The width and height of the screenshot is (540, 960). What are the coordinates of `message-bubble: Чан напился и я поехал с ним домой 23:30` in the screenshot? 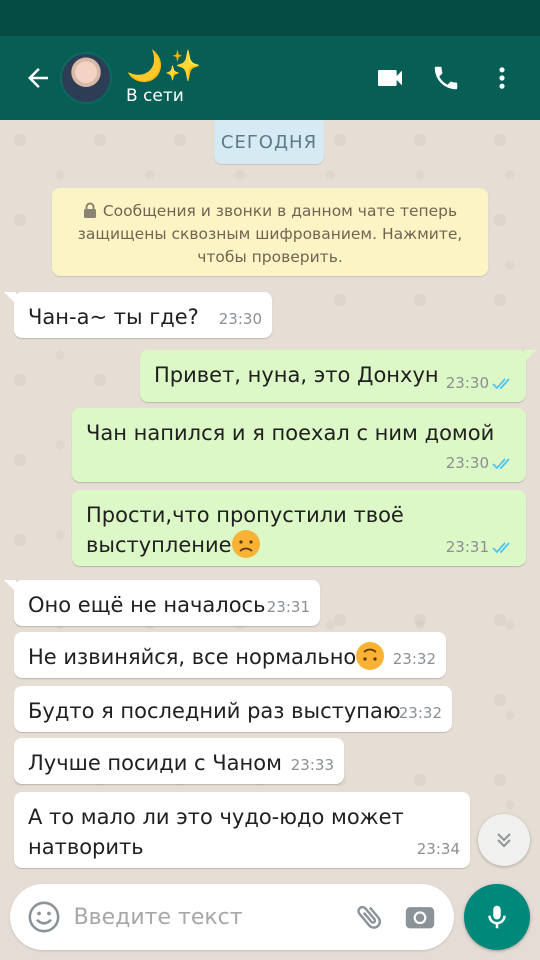 It's located at (299, 445).